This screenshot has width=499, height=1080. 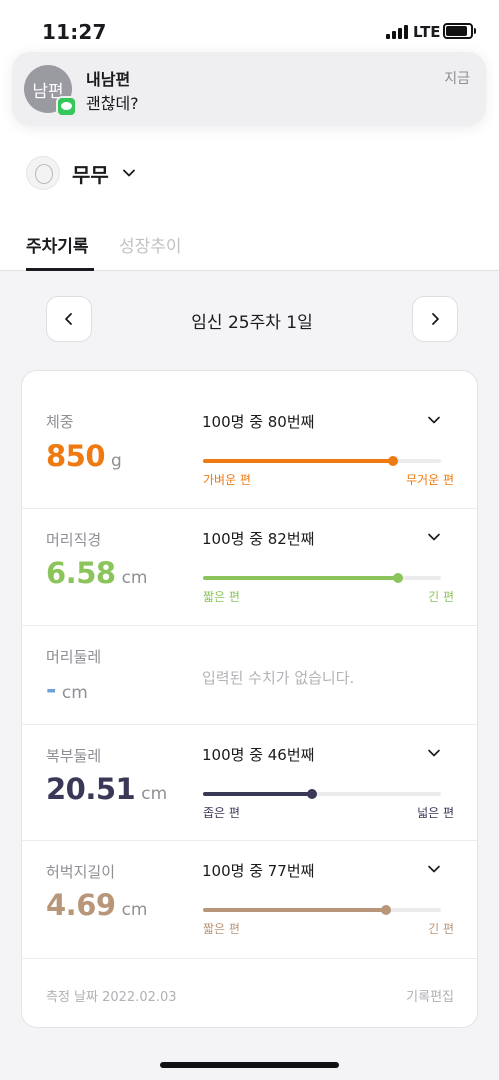 I want to click on metric-number: -, so click(x=51, y=689).